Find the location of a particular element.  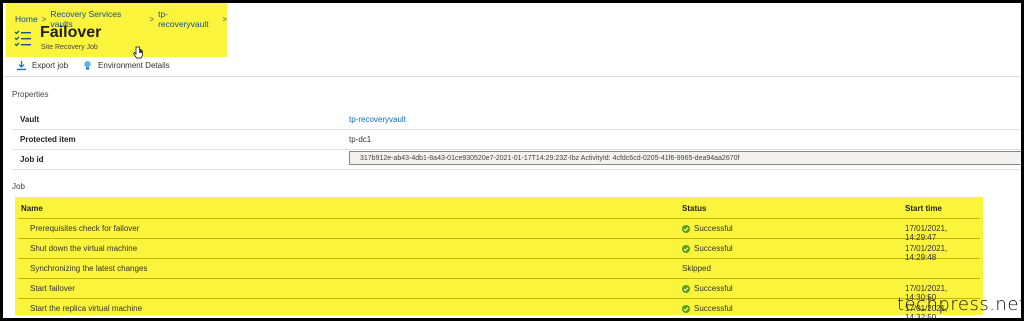

export-job-button: Export job is located at coordinates (42, 65).